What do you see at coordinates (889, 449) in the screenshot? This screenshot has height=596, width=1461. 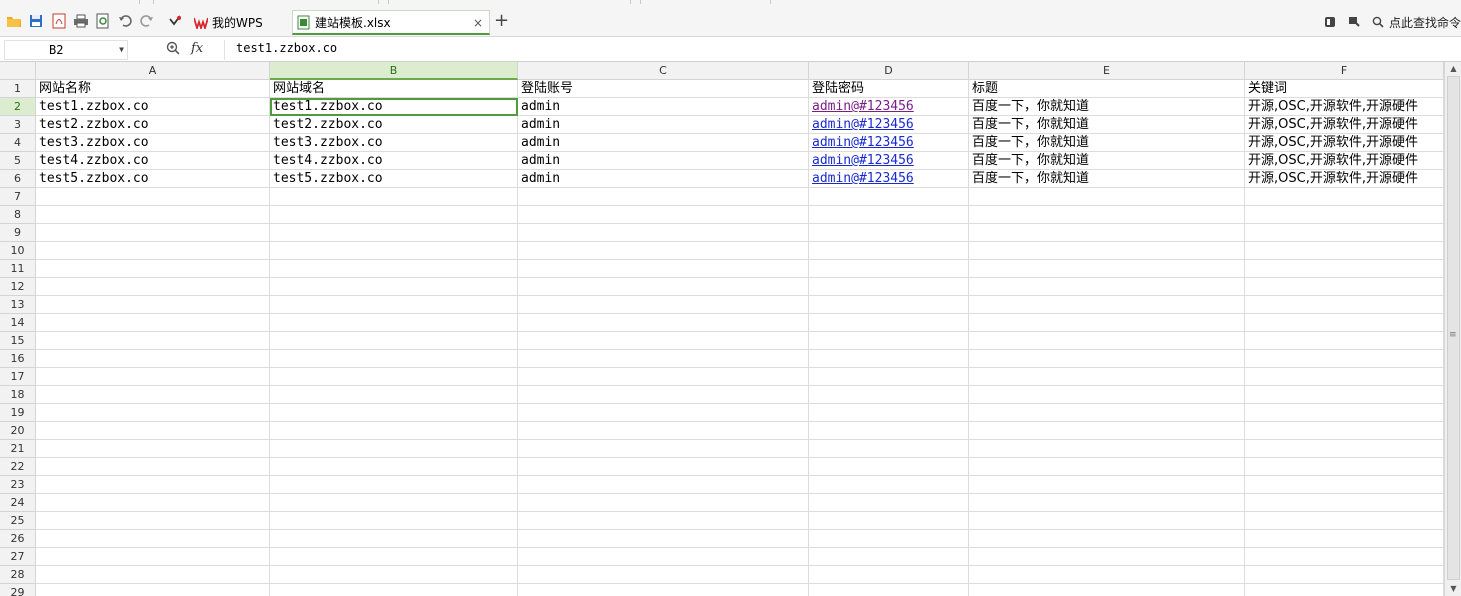 I see `cell-d21` at bounding box center [889, 449].